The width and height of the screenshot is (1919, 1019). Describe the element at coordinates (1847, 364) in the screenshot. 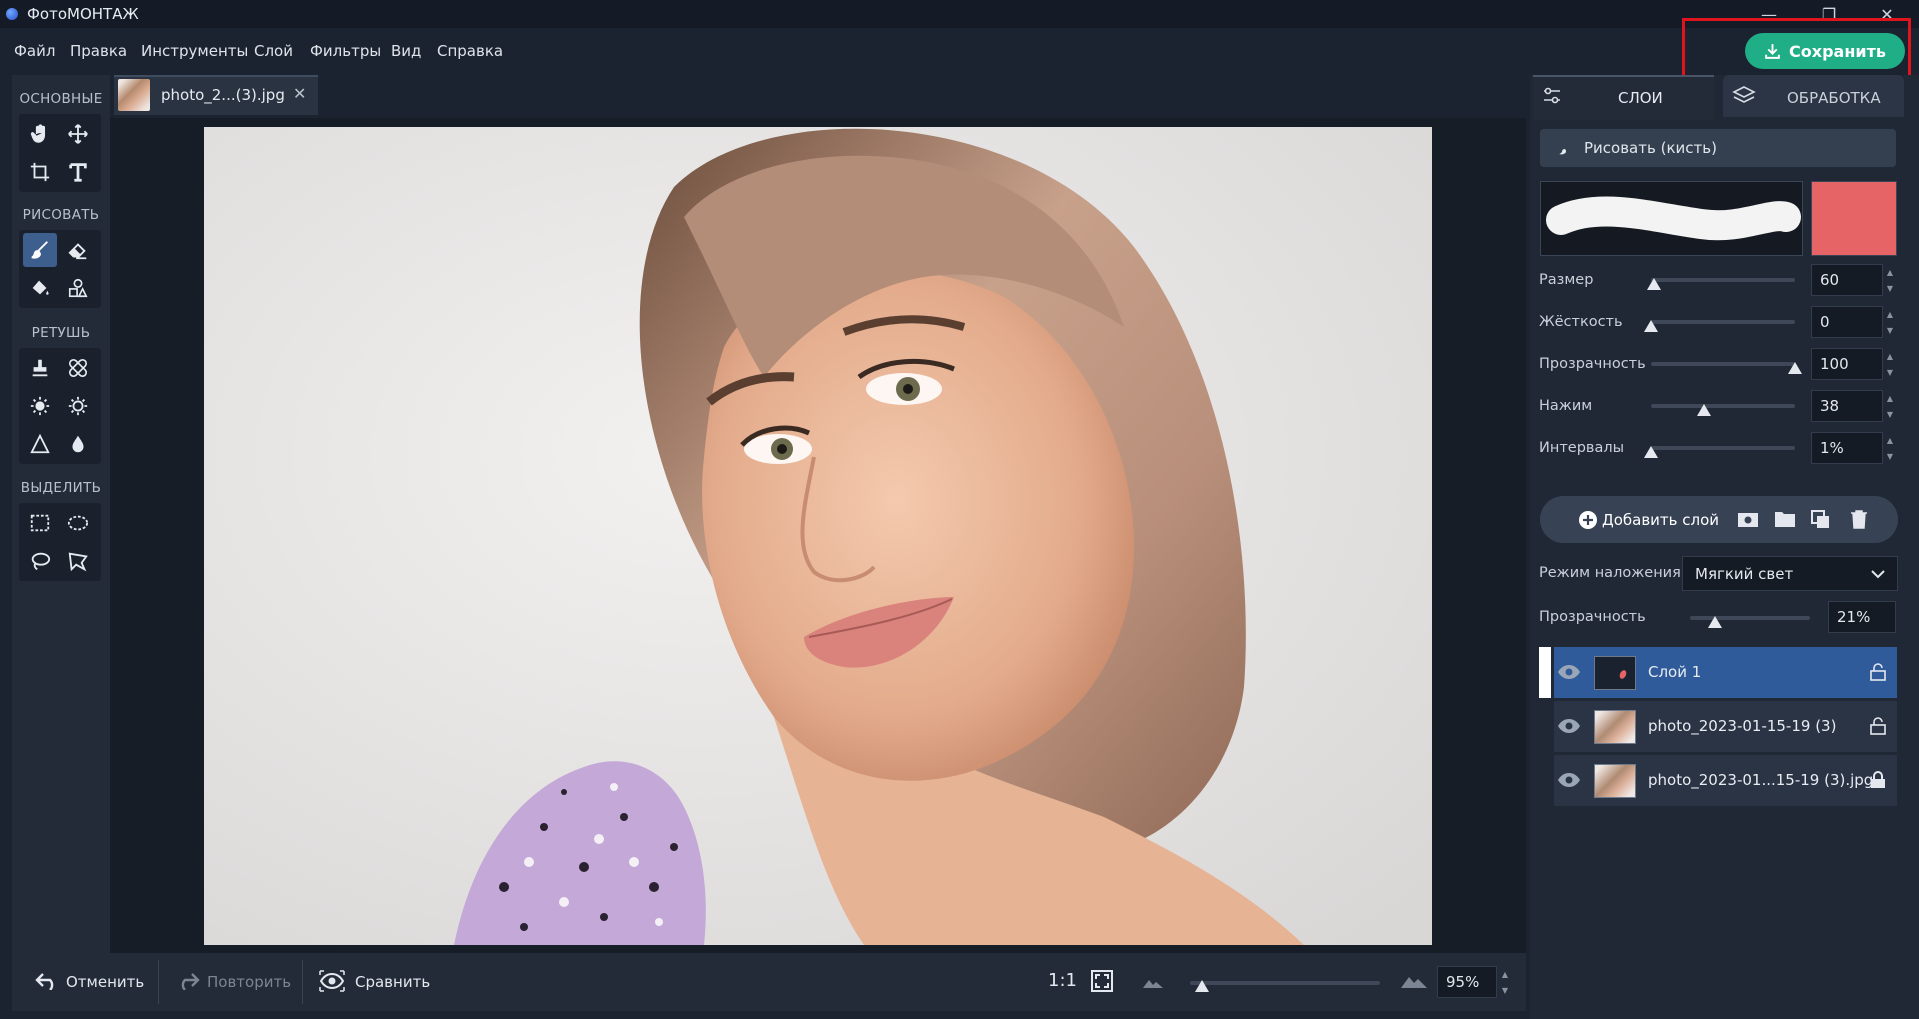

I see `setting-value-field: 100` at that location.